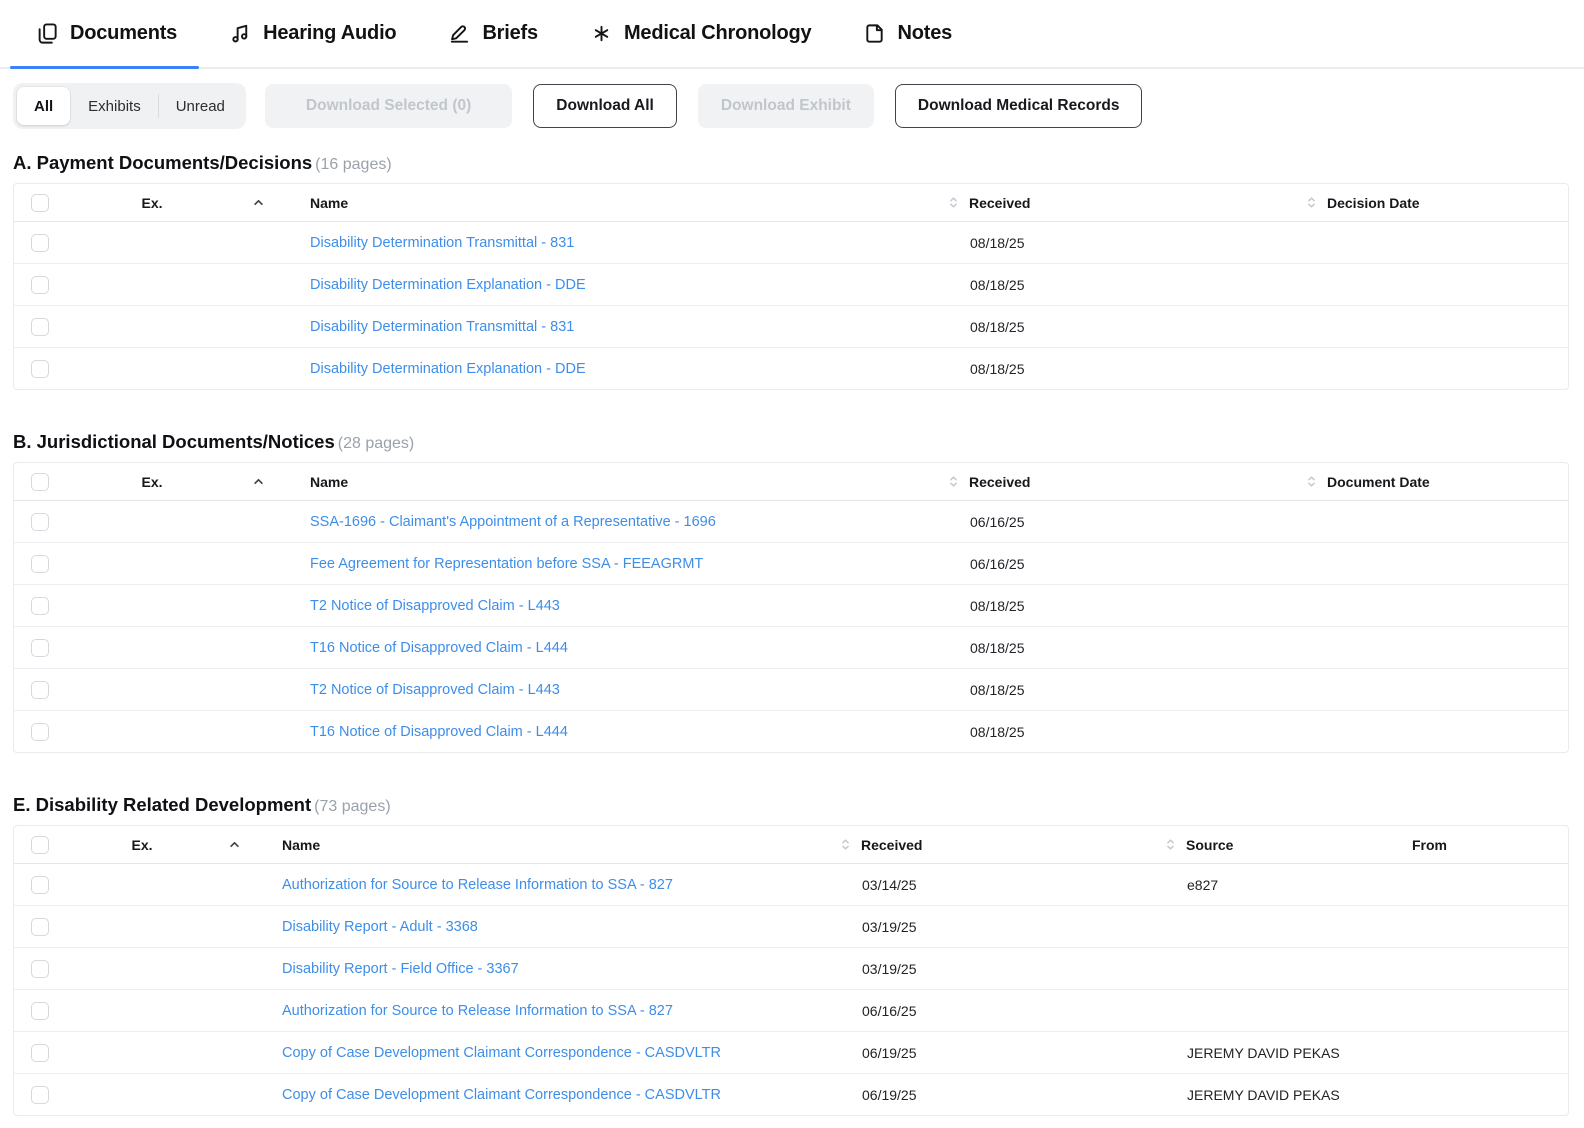 This screenshot has height=1128, width=1584. What do you see at coordinates (701, 33) in the screenshot?
I see `tab-medical-chronology: Medical Chronology` at bounding box center [701, 33].